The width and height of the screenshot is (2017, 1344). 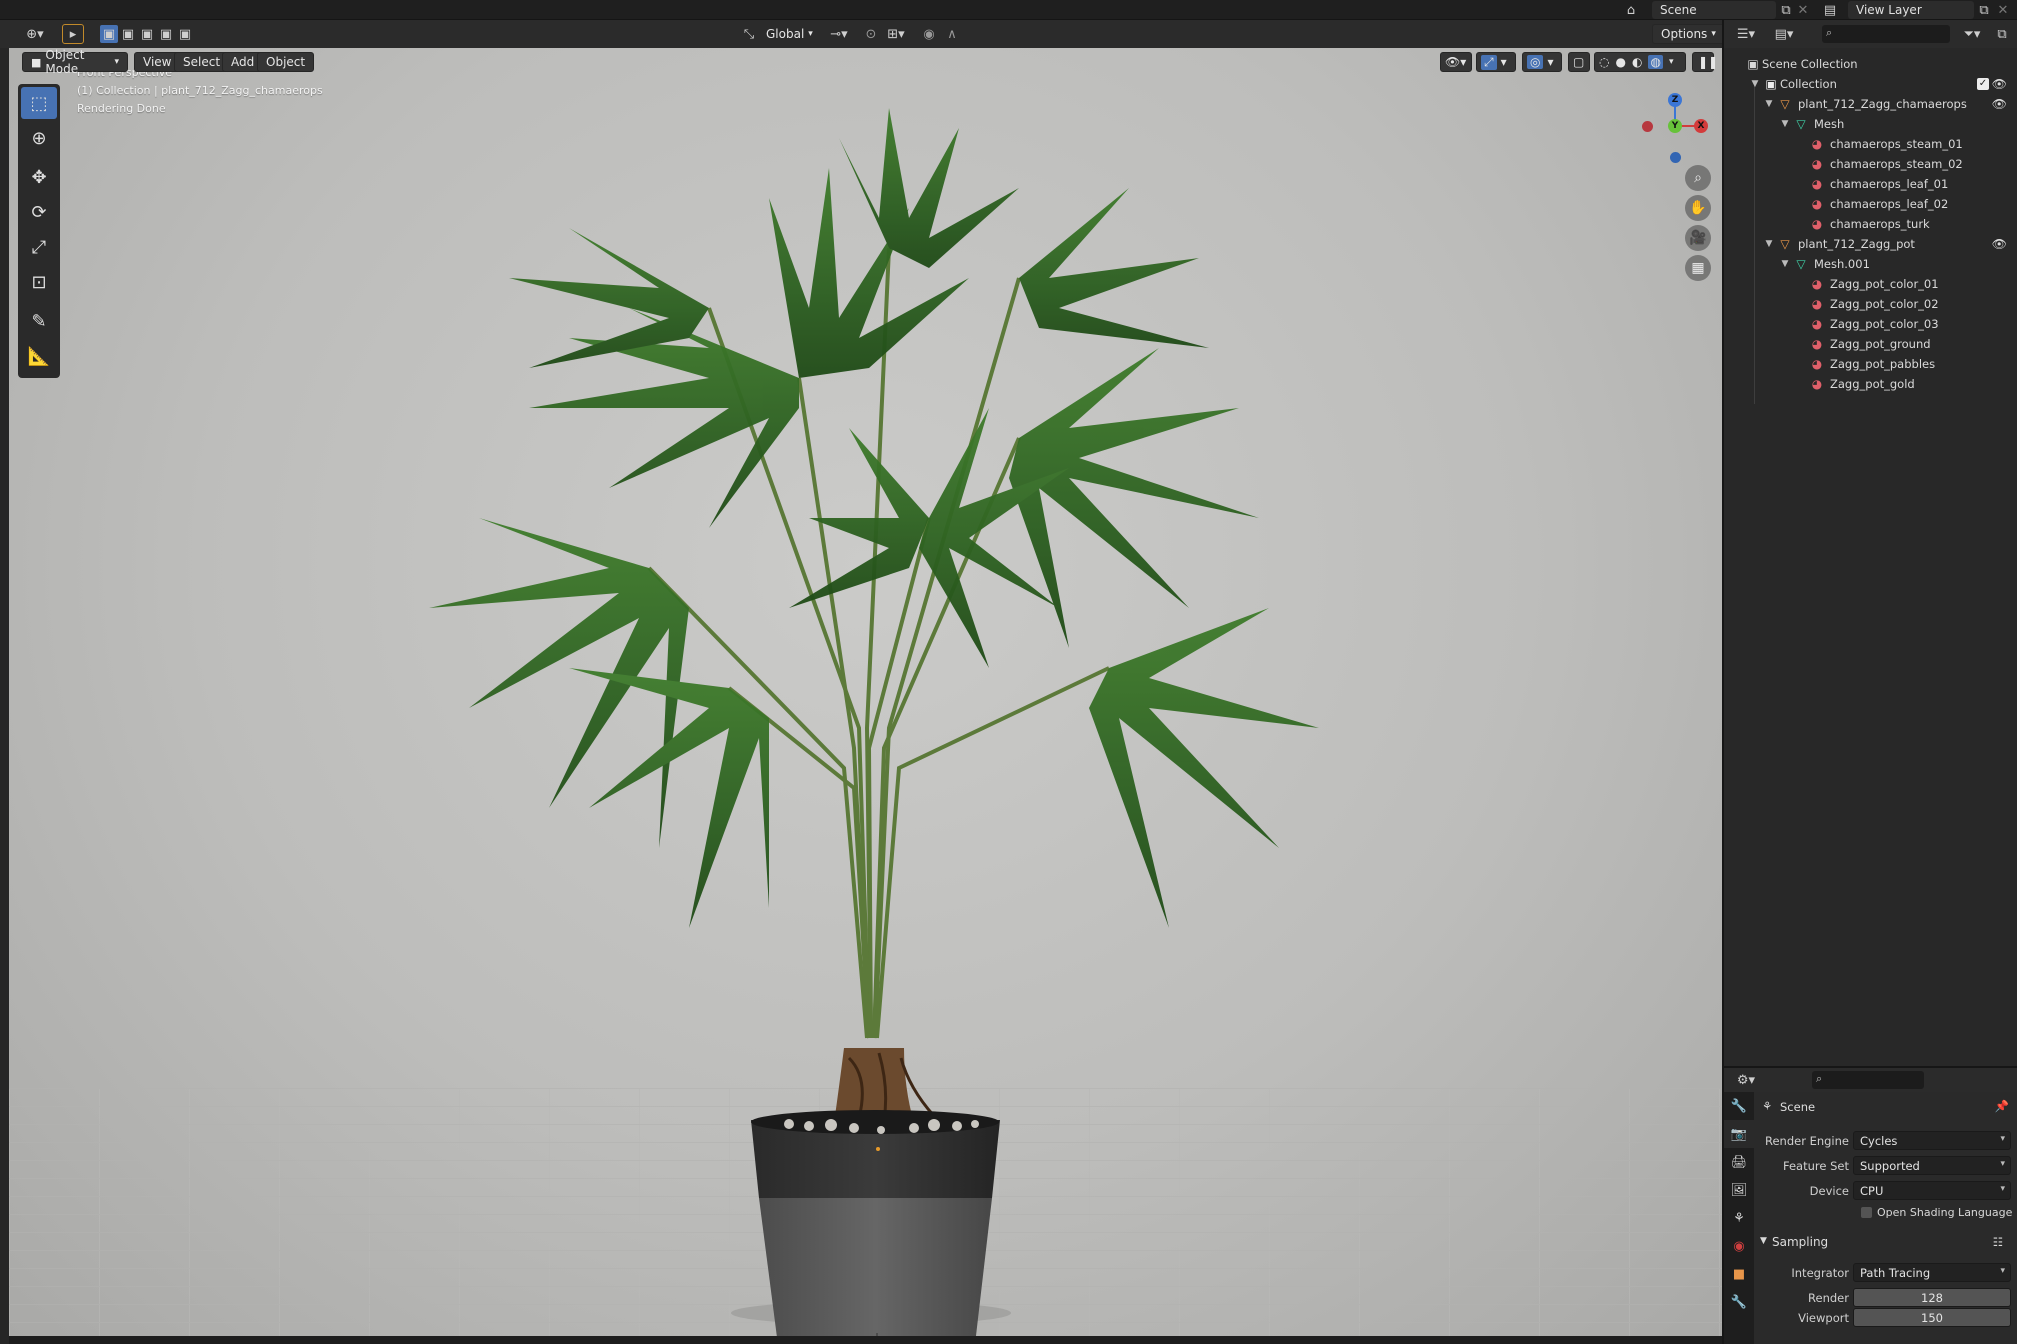 What do you see at coordinates (1870, 224) in the screenshot?
I see `tree-row: ◕ chamaerops_turk` at bounding box center [1870, 224].